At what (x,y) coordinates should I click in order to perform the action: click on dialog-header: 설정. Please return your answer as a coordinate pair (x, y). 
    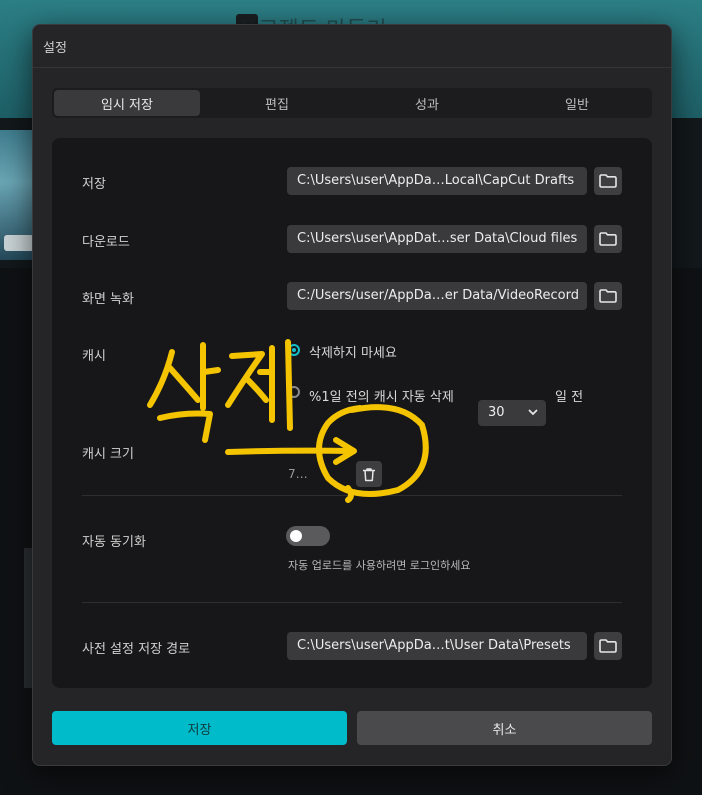
    Looking at the image, I should click on (352, 46).